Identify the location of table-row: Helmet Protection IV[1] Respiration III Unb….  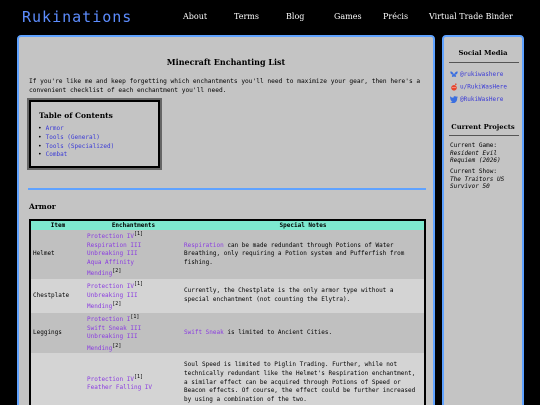
(227, 254).